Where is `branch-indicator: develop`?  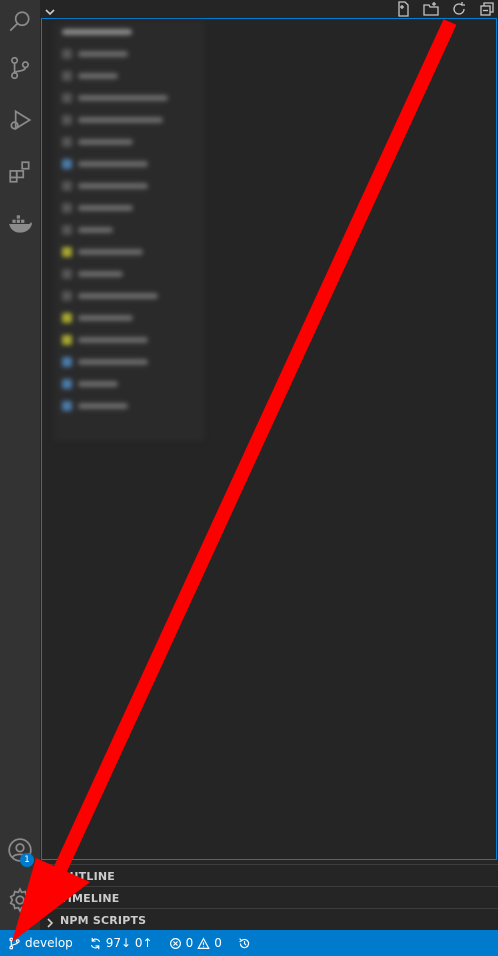 branch-indicator: develop is located at coordinates (40, 943).